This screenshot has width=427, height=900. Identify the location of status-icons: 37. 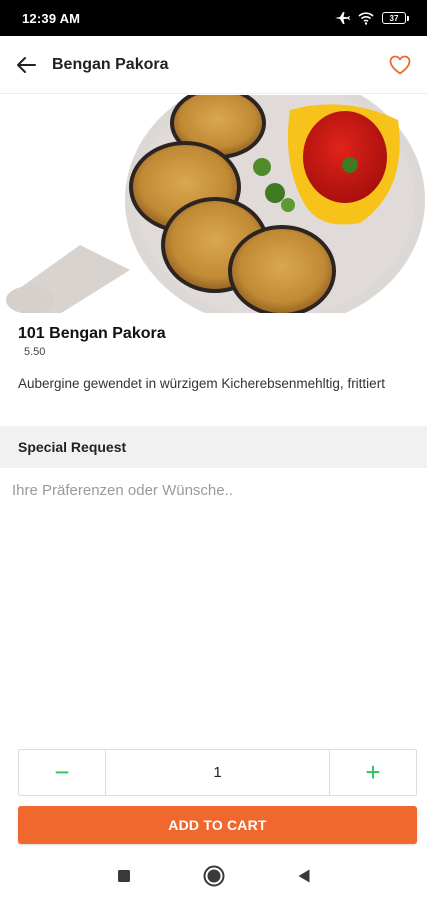
(371, 18).